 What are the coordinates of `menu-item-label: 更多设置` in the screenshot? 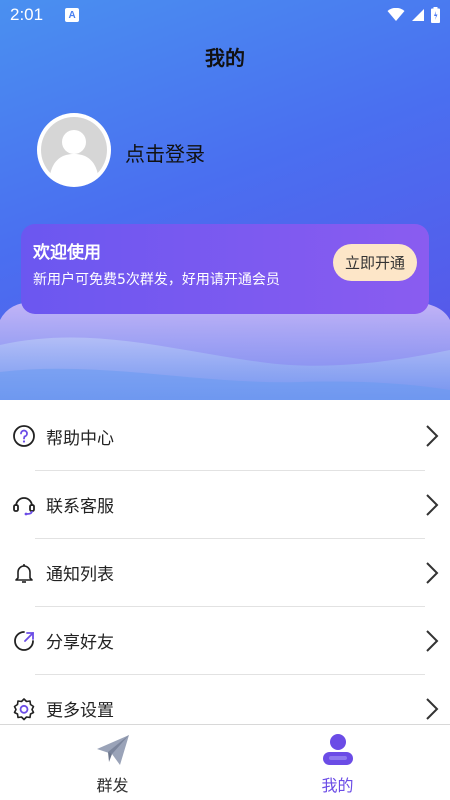 It's located at (80, 711).